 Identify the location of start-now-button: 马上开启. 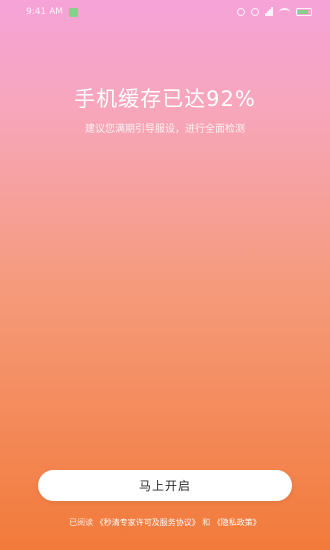
(165, 485).